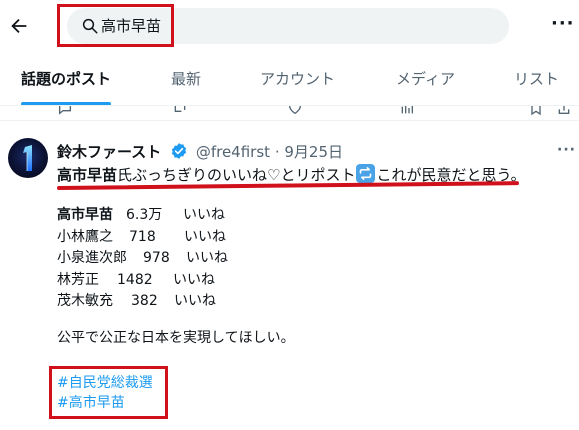 This screenshot has width=579, height=430. I want to click on tally-row: 小林鷹之 718 いいね, so click(141, 237).